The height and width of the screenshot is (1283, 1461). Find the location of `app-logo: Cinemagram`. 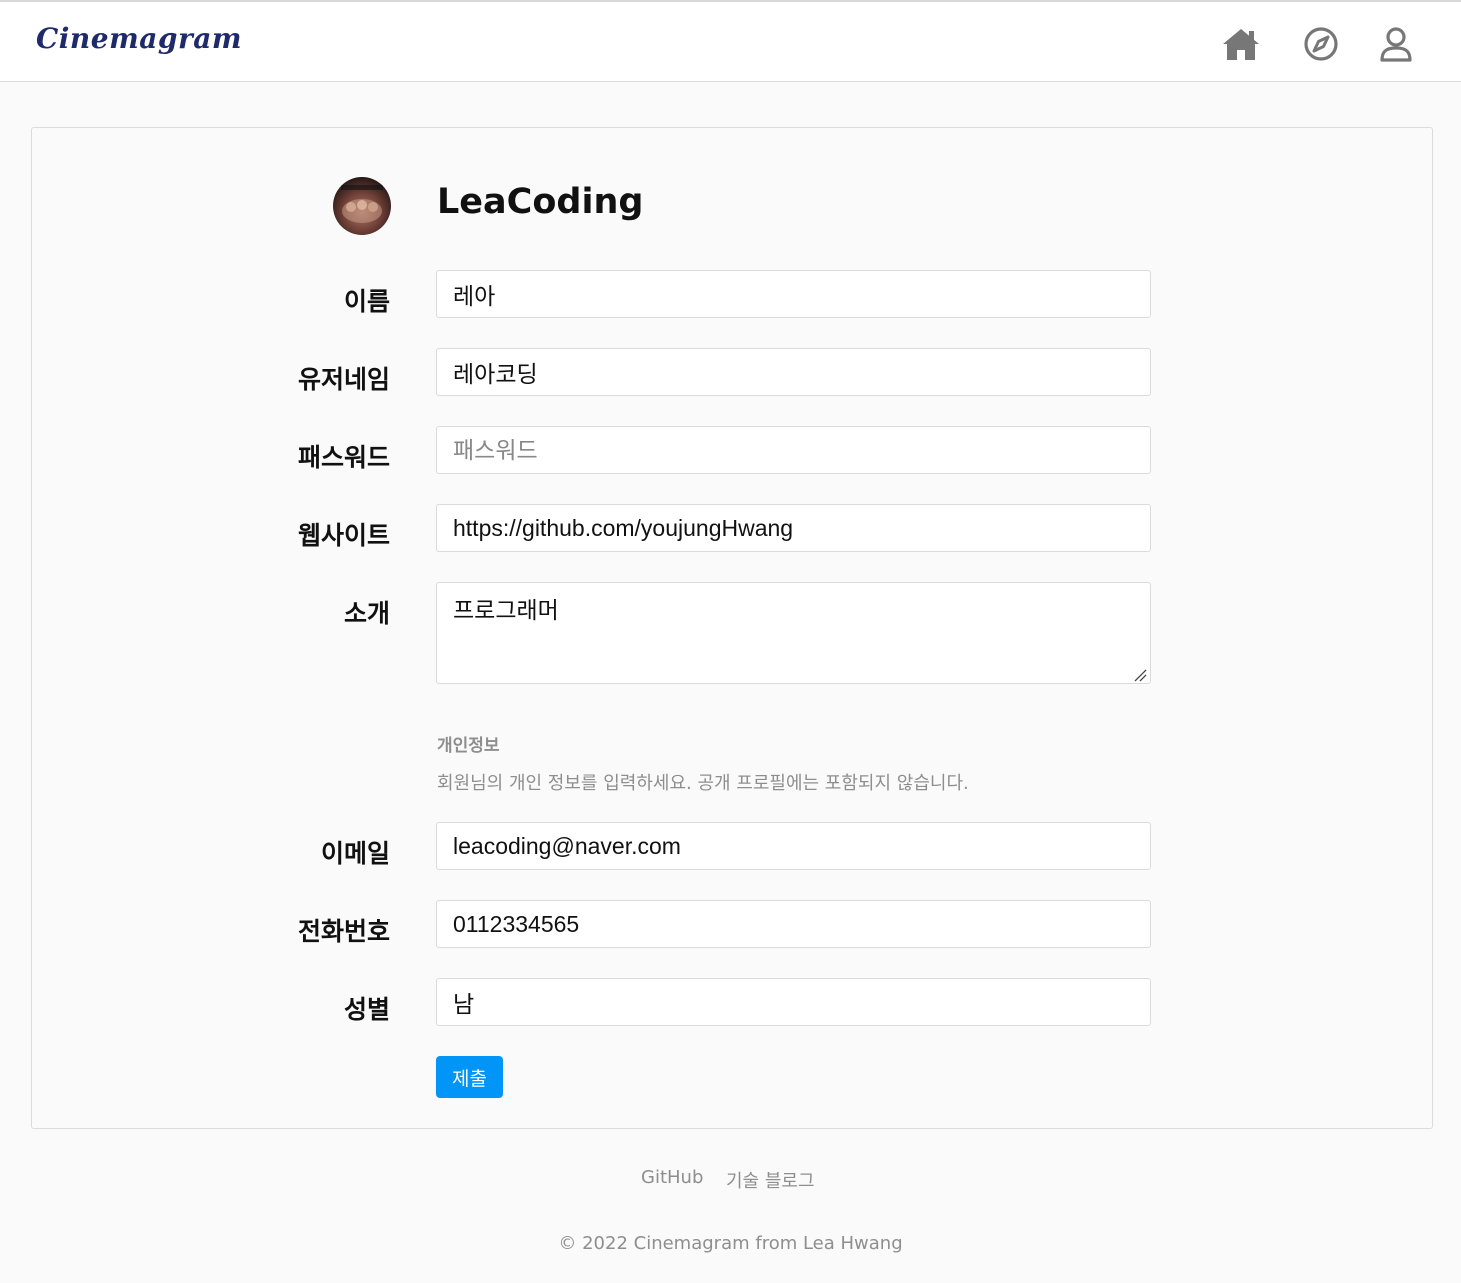

app-logo: Cinemagram is located at coordinates (139, 38).